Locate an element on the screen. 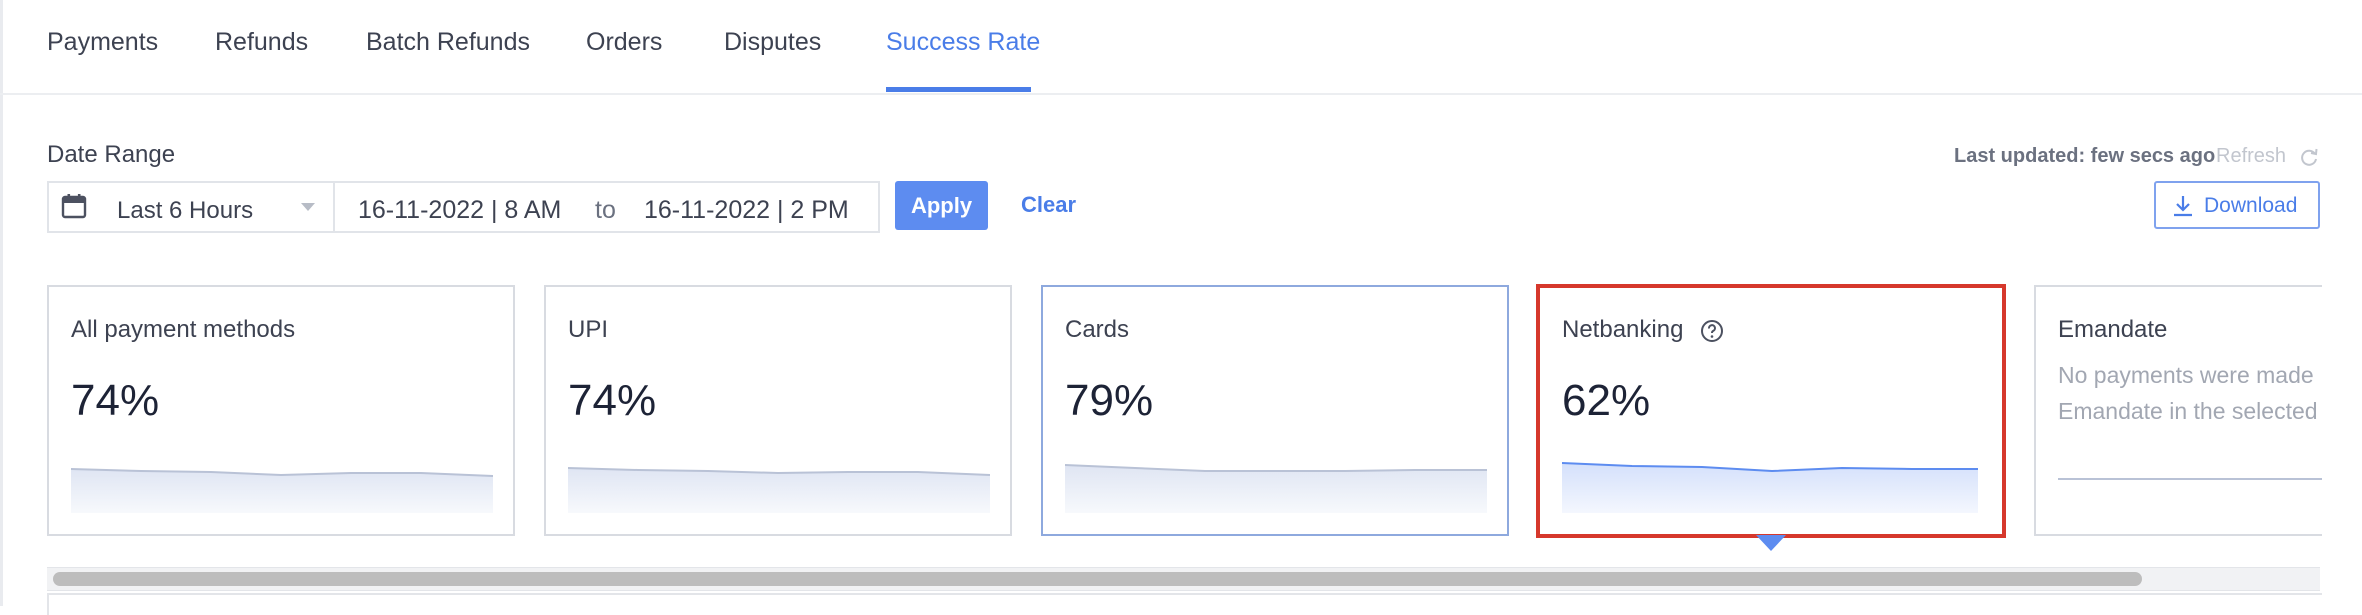  horizontal-scrollbar is located at coordinates (1183, 579).